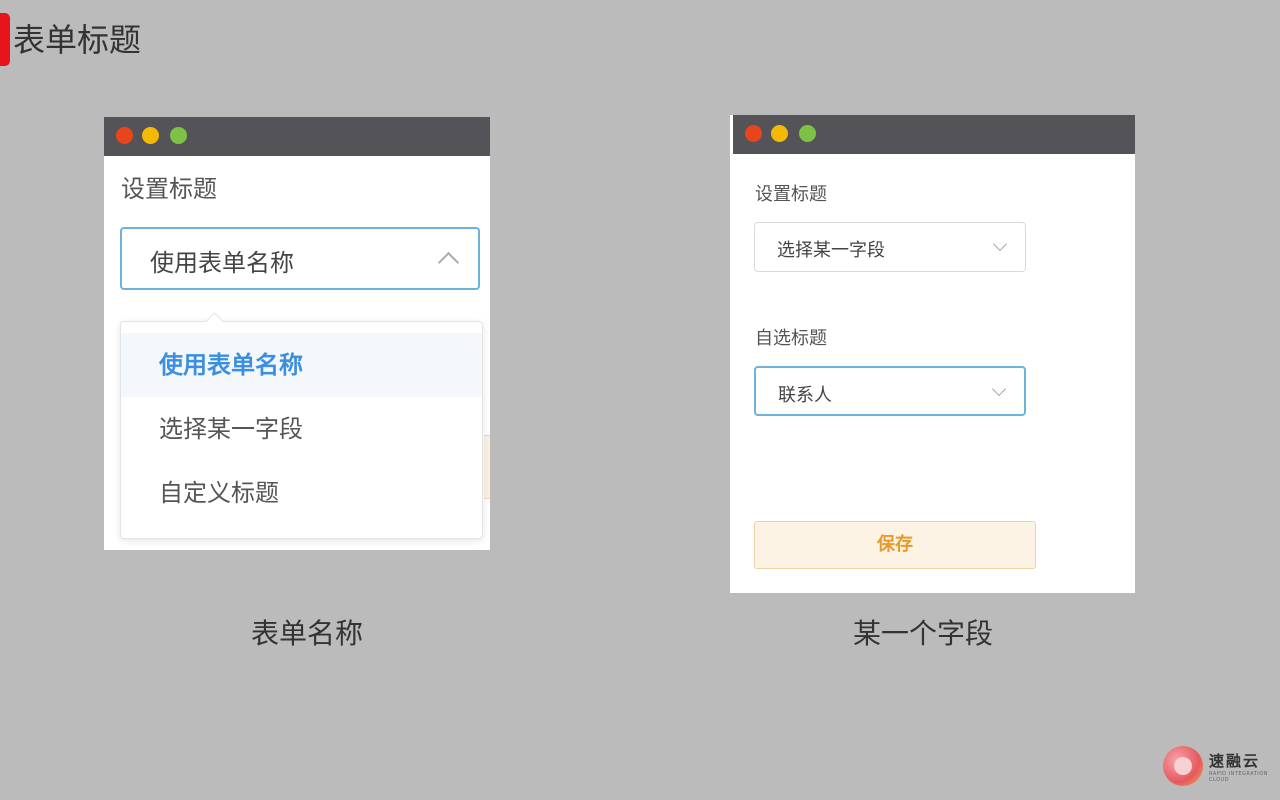 Image resolution: width=1280 pixels, height=800 pixels. What do you see at coordinates (487, 467) in the screenshot?
I see `obscured-button-edge` at bounding box center [487, 467].